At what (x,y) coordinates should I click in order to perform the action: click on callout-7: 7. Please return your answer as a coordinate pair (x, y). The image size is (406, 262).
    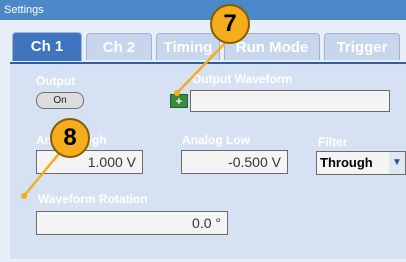
    Looking at the image, I should click on (230, 24).